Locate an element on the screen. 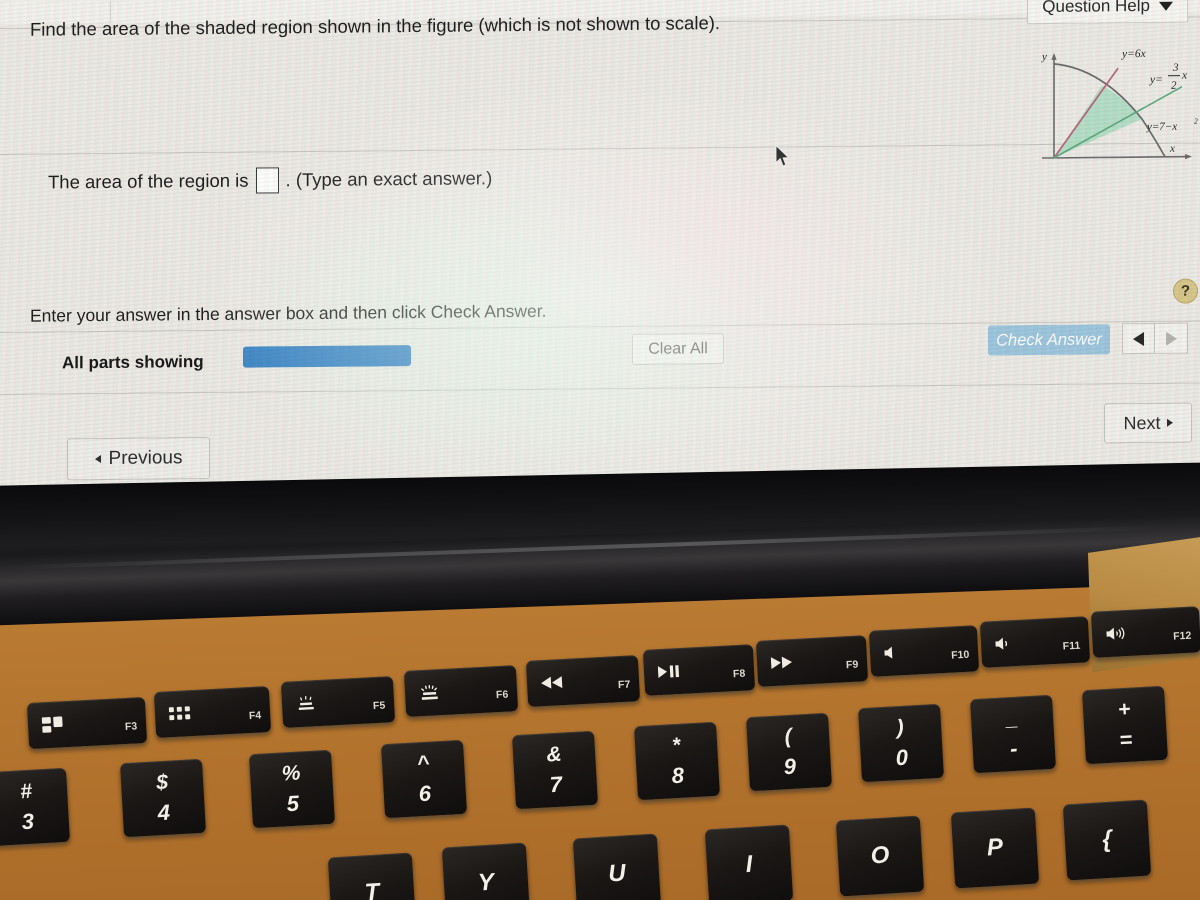 The height and width of the screenshot is (900, 1200). play-pause-icon is located at coordinates (669, 672).